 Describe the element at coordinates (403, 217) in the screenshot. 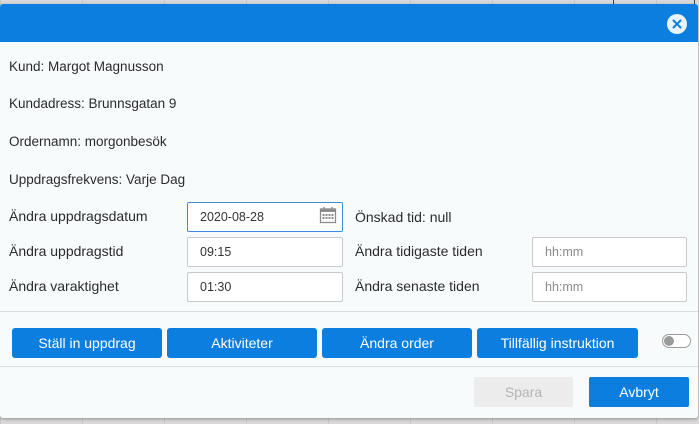

I see `desired-time: Önskad tid: null` at that location.